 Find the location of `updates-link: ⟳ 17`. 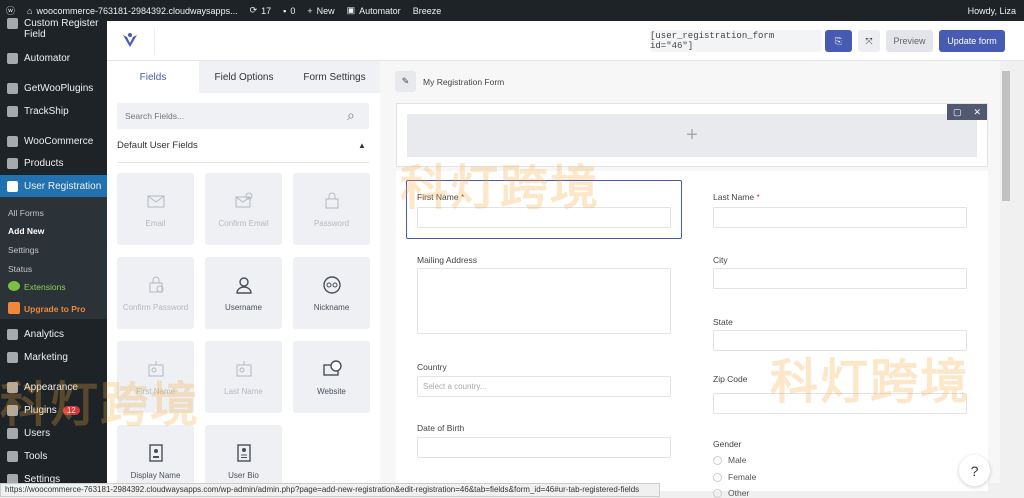

updates-link: ⟳ 17 is located at coordinates (261, 10).